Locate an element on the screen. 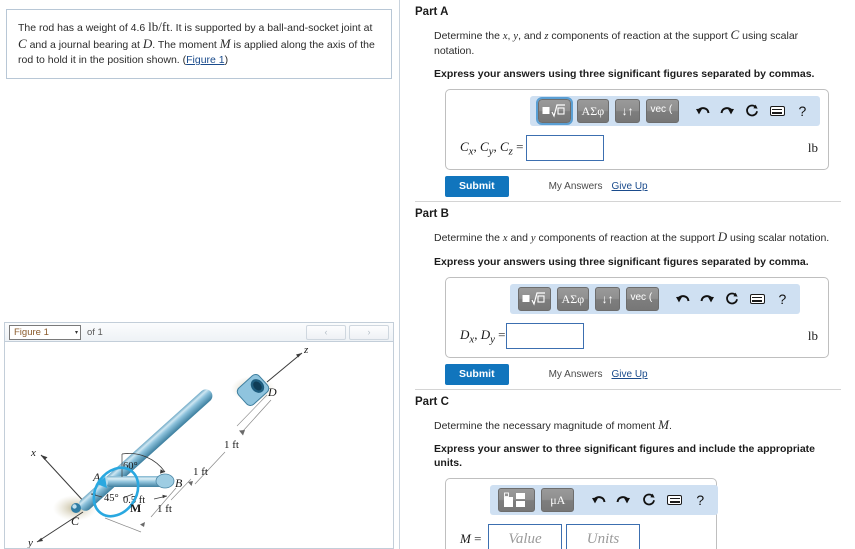  problem-point-c: C is located at coordinates (22, 43).